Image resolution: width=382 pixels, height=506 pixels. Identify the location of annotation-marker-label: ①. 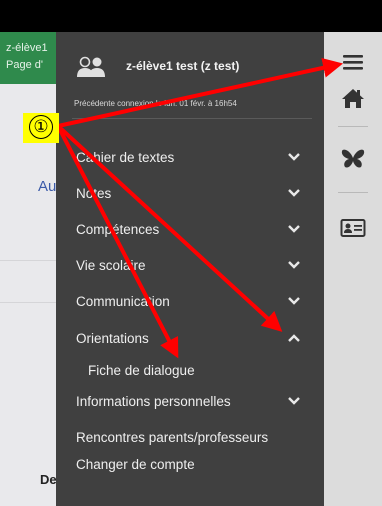
(41, 127).